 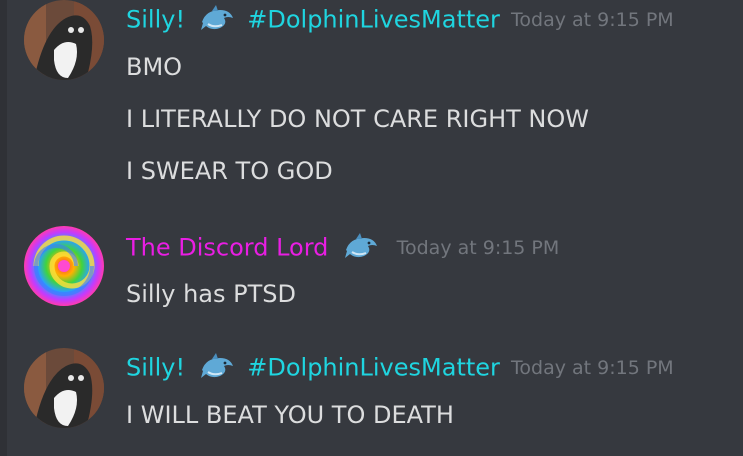 What do you see at coordinates (357, 119) in the screenshot?
I see `message-text: I LITERALLY DO NOT CARE RIGHT NOW` at bounding box center [357, 119].